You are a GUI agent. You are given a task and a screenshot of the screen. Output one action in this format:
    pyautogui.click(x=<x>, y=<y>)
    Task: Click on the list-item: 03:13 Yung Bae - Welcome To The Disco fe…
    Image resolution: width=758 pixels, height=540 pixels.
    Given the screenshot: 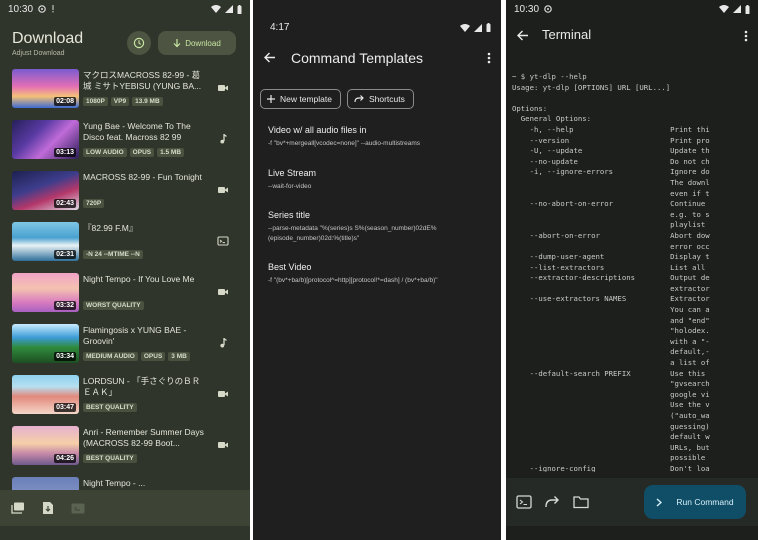 What is the action you would take?
    pyautogui.click(x=125, y=142)
    